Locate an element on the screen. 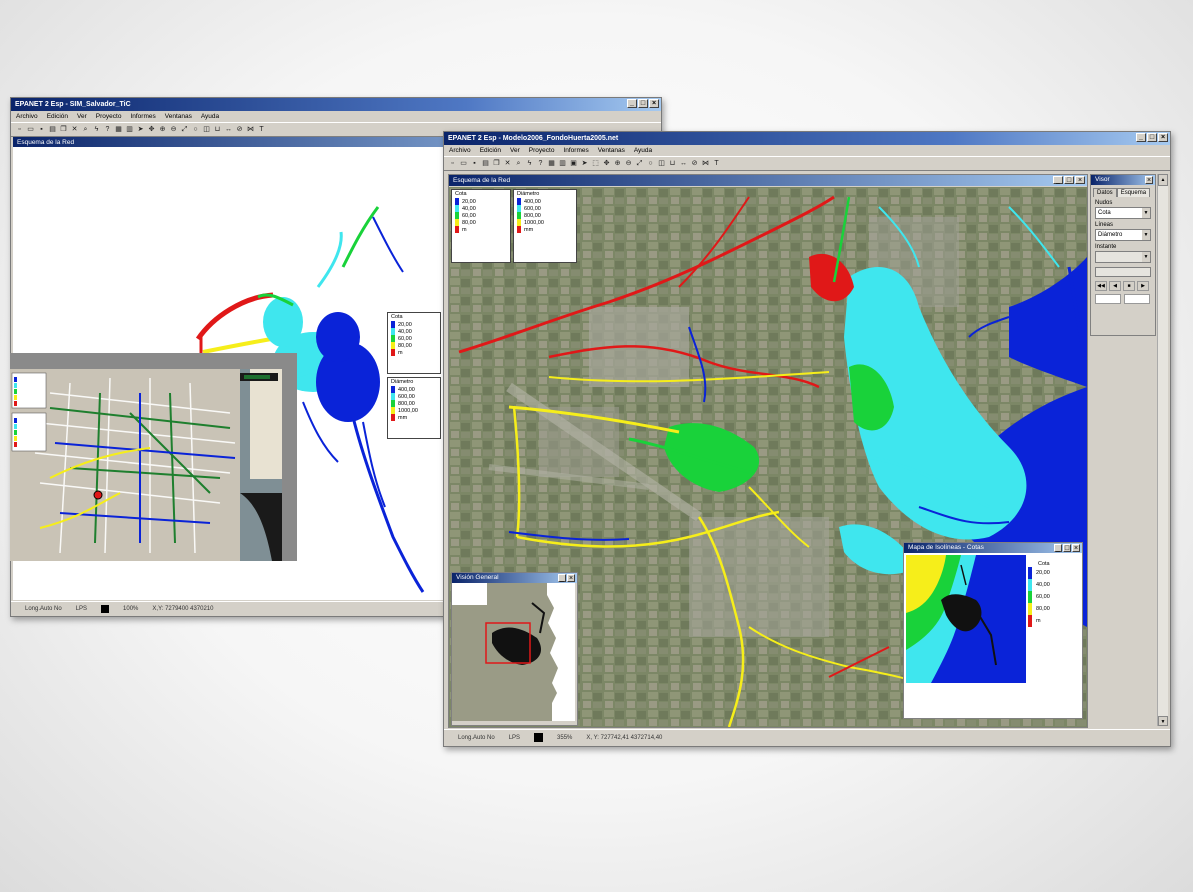 The height and width of the screenshot is (892, 1193). overview-titlebar: Visión General _ × is located at coordinates (514, 578).